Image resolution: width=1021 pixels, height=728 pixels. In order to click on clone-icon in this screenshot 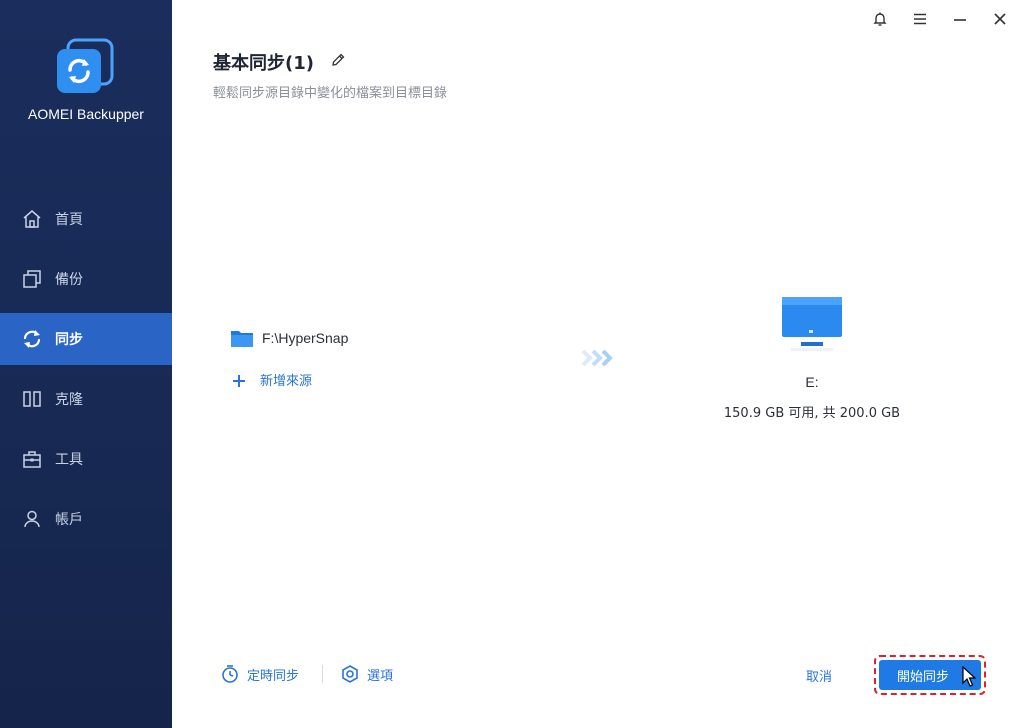, I will do `click(32, 399)`.